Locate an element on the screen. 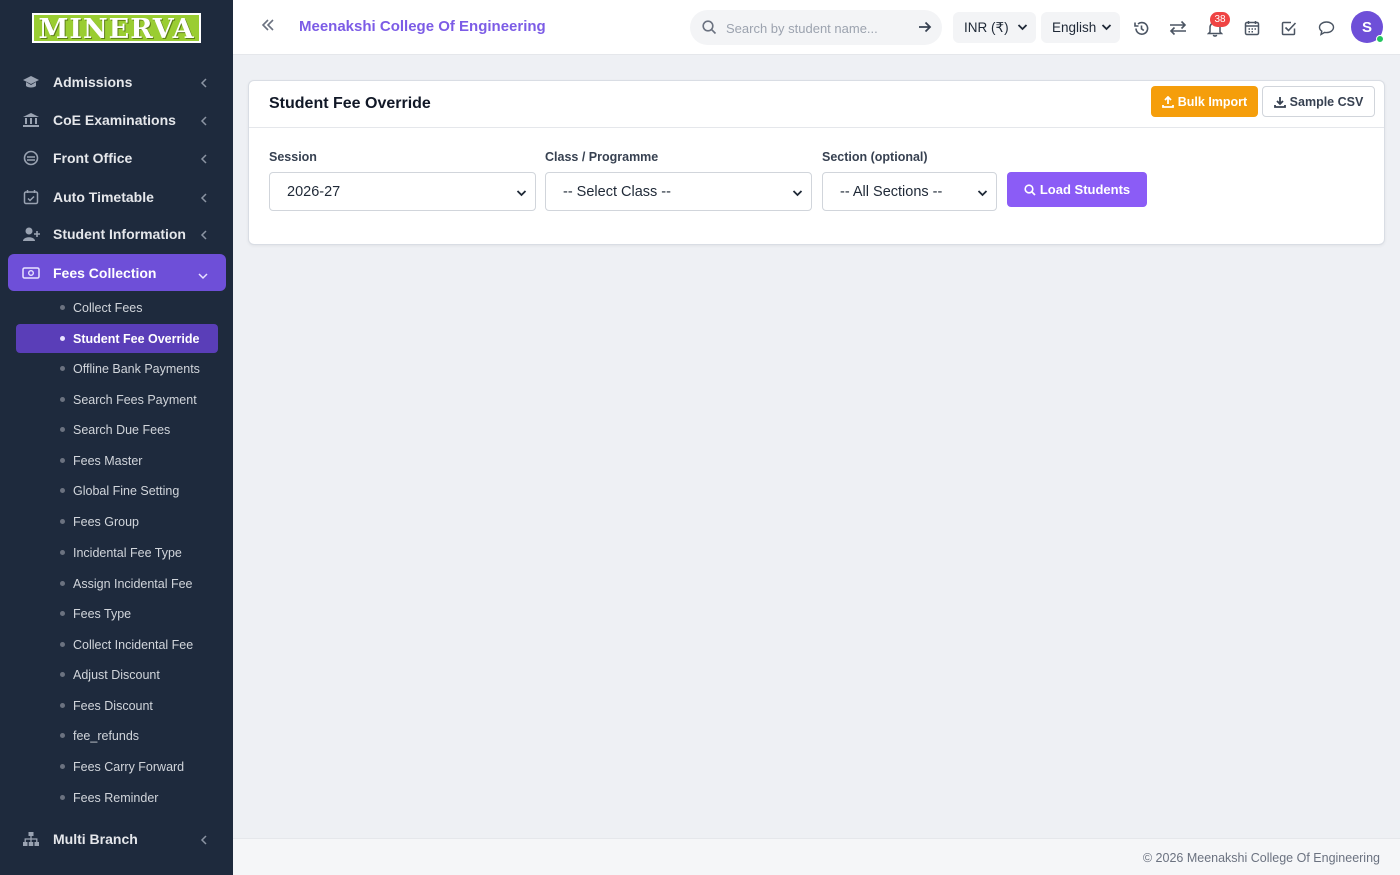 The height and width of the screenshot is (875, 1400). submenu-fees-discount: Fees Discount is located at coordinates (117, 705).